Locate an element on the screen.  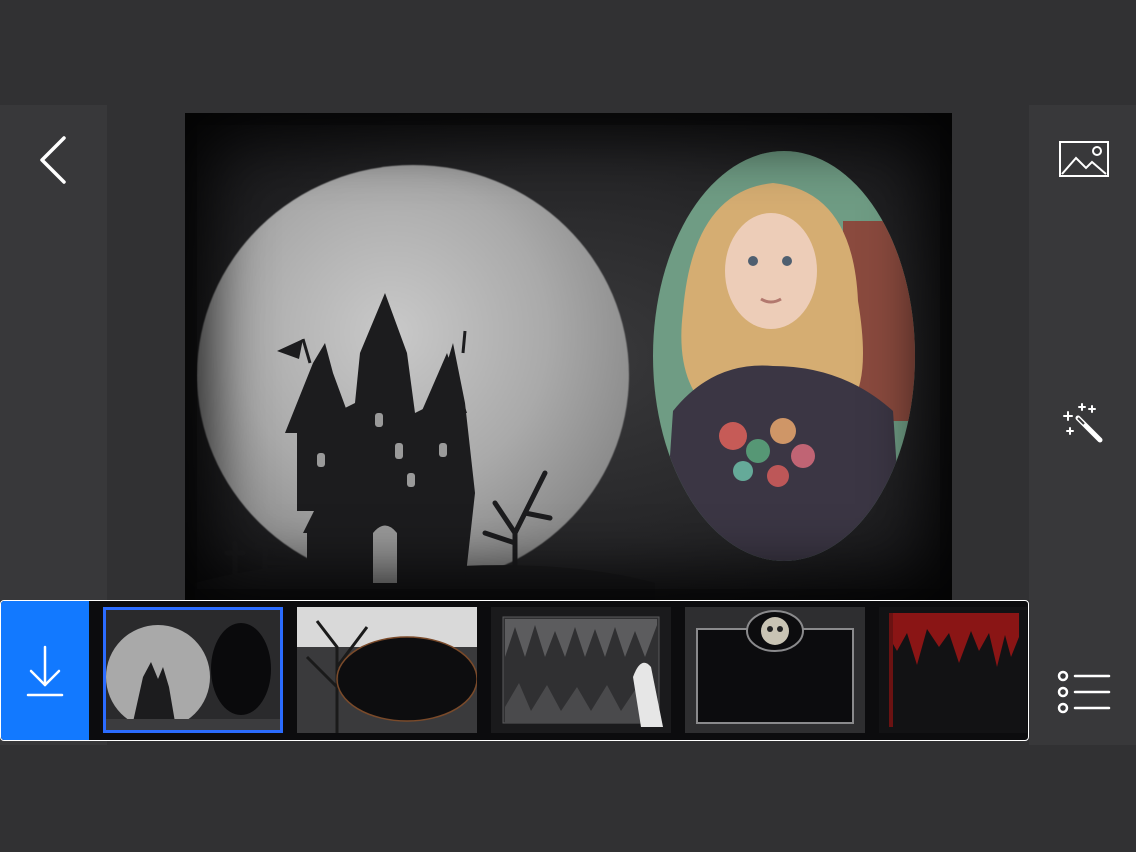
magic-wand-icon is located at coordinates (1083, 423).